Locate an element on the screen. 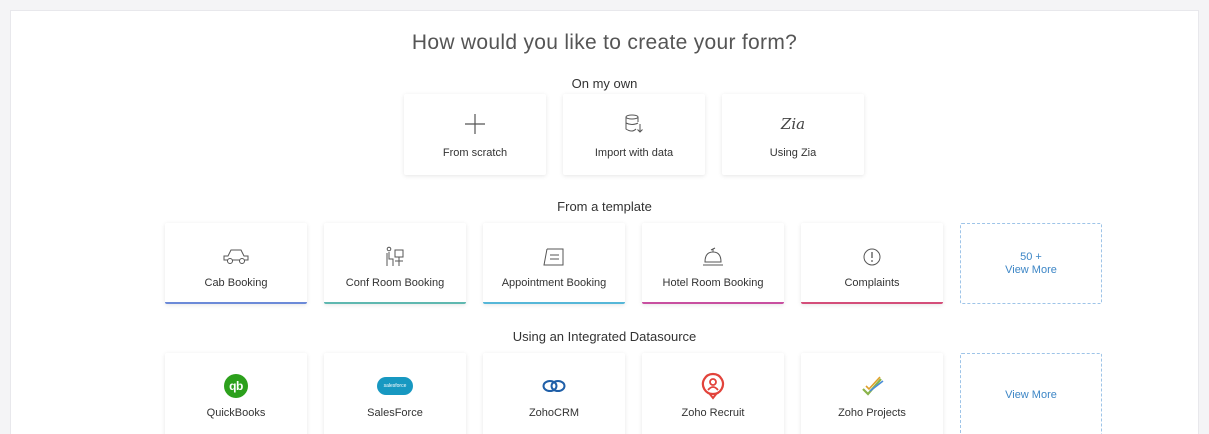 The image size is (1209, 434). from-scratch-card: From scratch is located at coordinates (475, 134).